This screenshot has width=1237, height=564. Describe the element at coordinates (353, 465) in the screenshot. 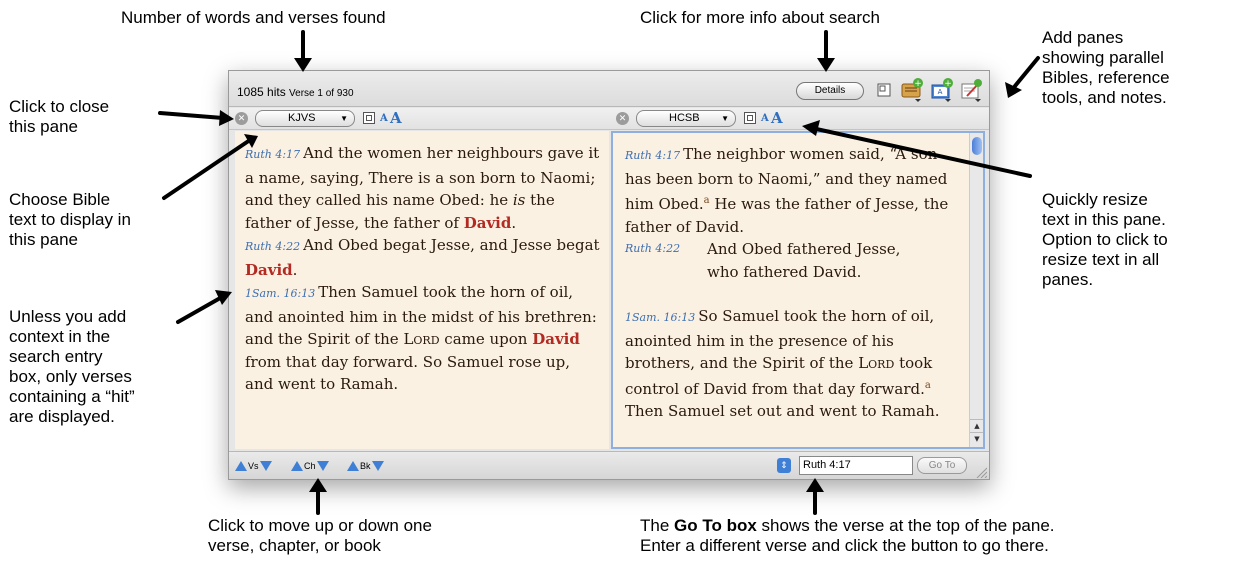

I see `book-up-arrow-icon` at that location.